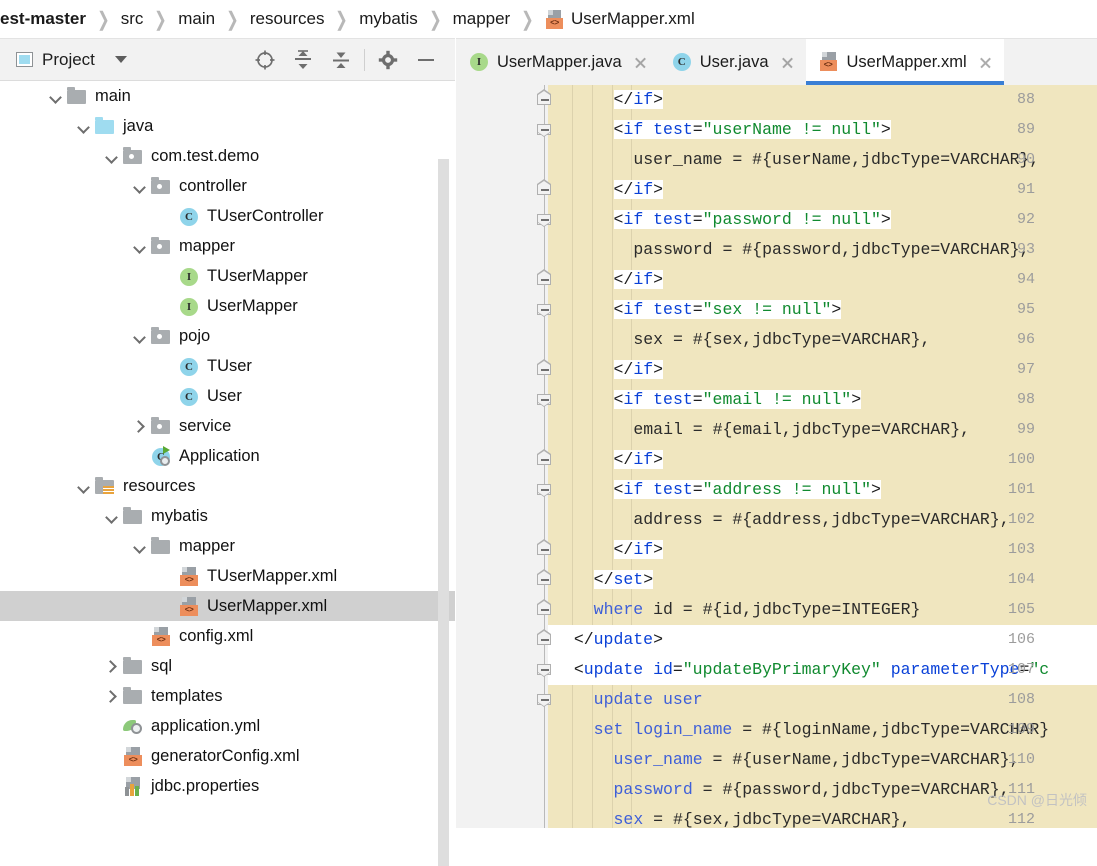 Image resolution: width=1097 pixels, height=866 pixels. Describe the element at coordinates (695, 310) in the screenshot. I see `code-line: <if test="sex != null">` at that location.